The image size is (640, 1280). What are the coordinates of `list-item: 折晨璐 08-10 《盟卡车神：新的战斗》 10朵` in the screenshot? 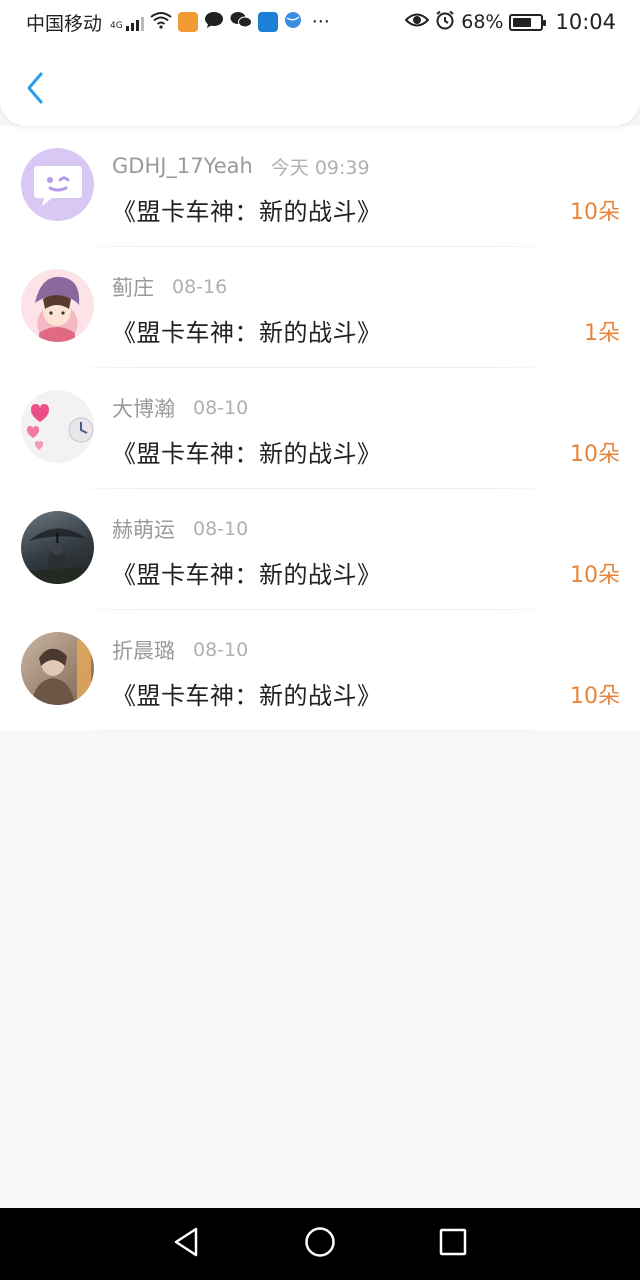 It's located at (320, 670).